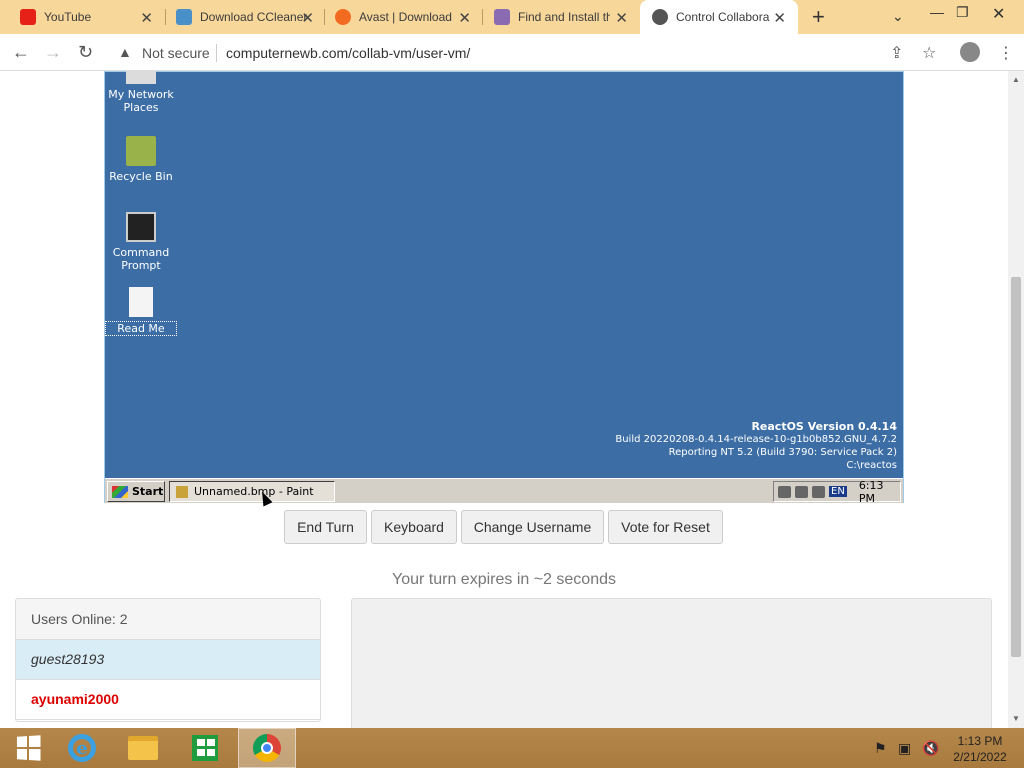  What do you see at coordinates (665, 527) in the screenshot?
I see `vote-for-reset-button: Vote for Reset` at bounding box center [665, 527].